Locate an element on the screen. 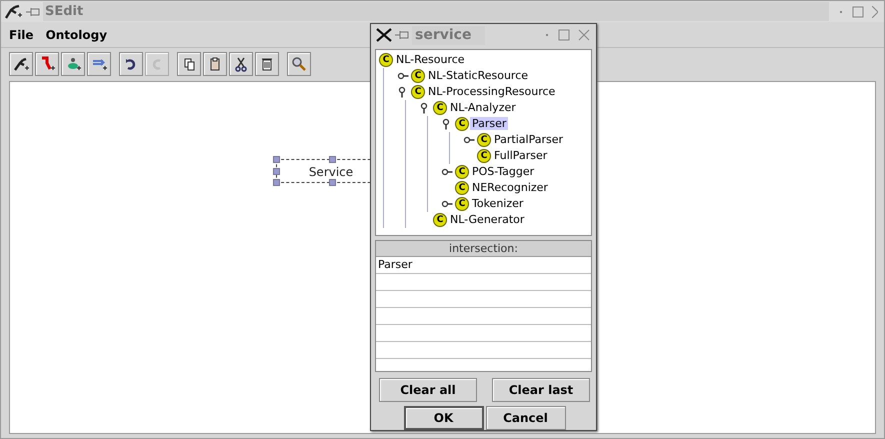 The image size is (885, 439). dialog-button: OK is located at coordinates (444, 418).